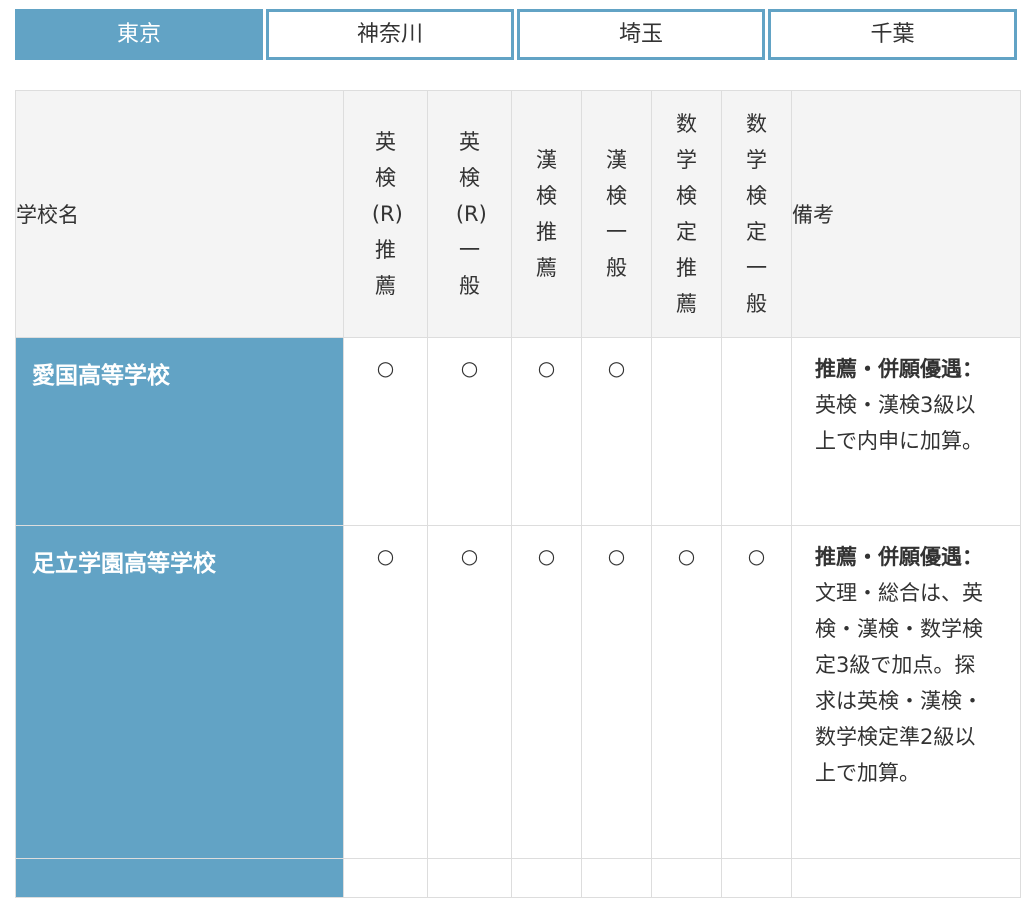 The width and height of the screenshot is (1022, 898). I want to click on table-row-partial, so click(518, 878).